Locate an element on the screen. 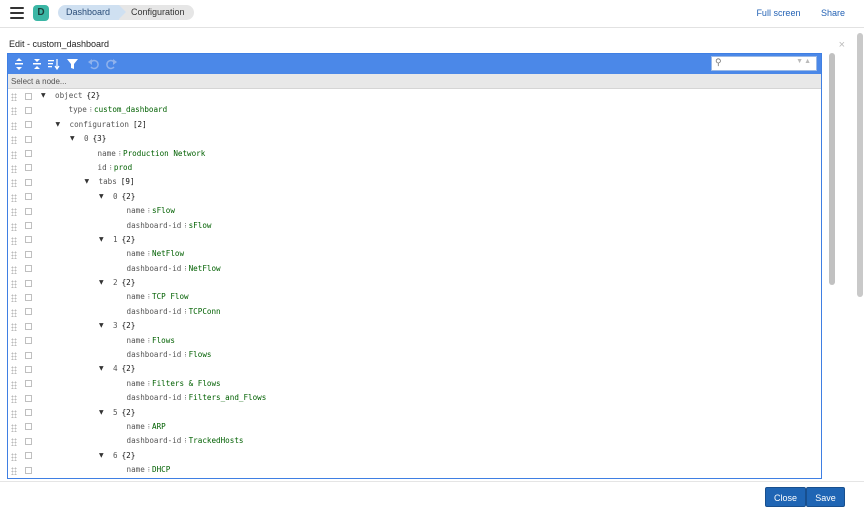 Image resolution: width=864 pixels, height=509 pixels. node-value: TrackedHosts is located at coordinates (216, 441).